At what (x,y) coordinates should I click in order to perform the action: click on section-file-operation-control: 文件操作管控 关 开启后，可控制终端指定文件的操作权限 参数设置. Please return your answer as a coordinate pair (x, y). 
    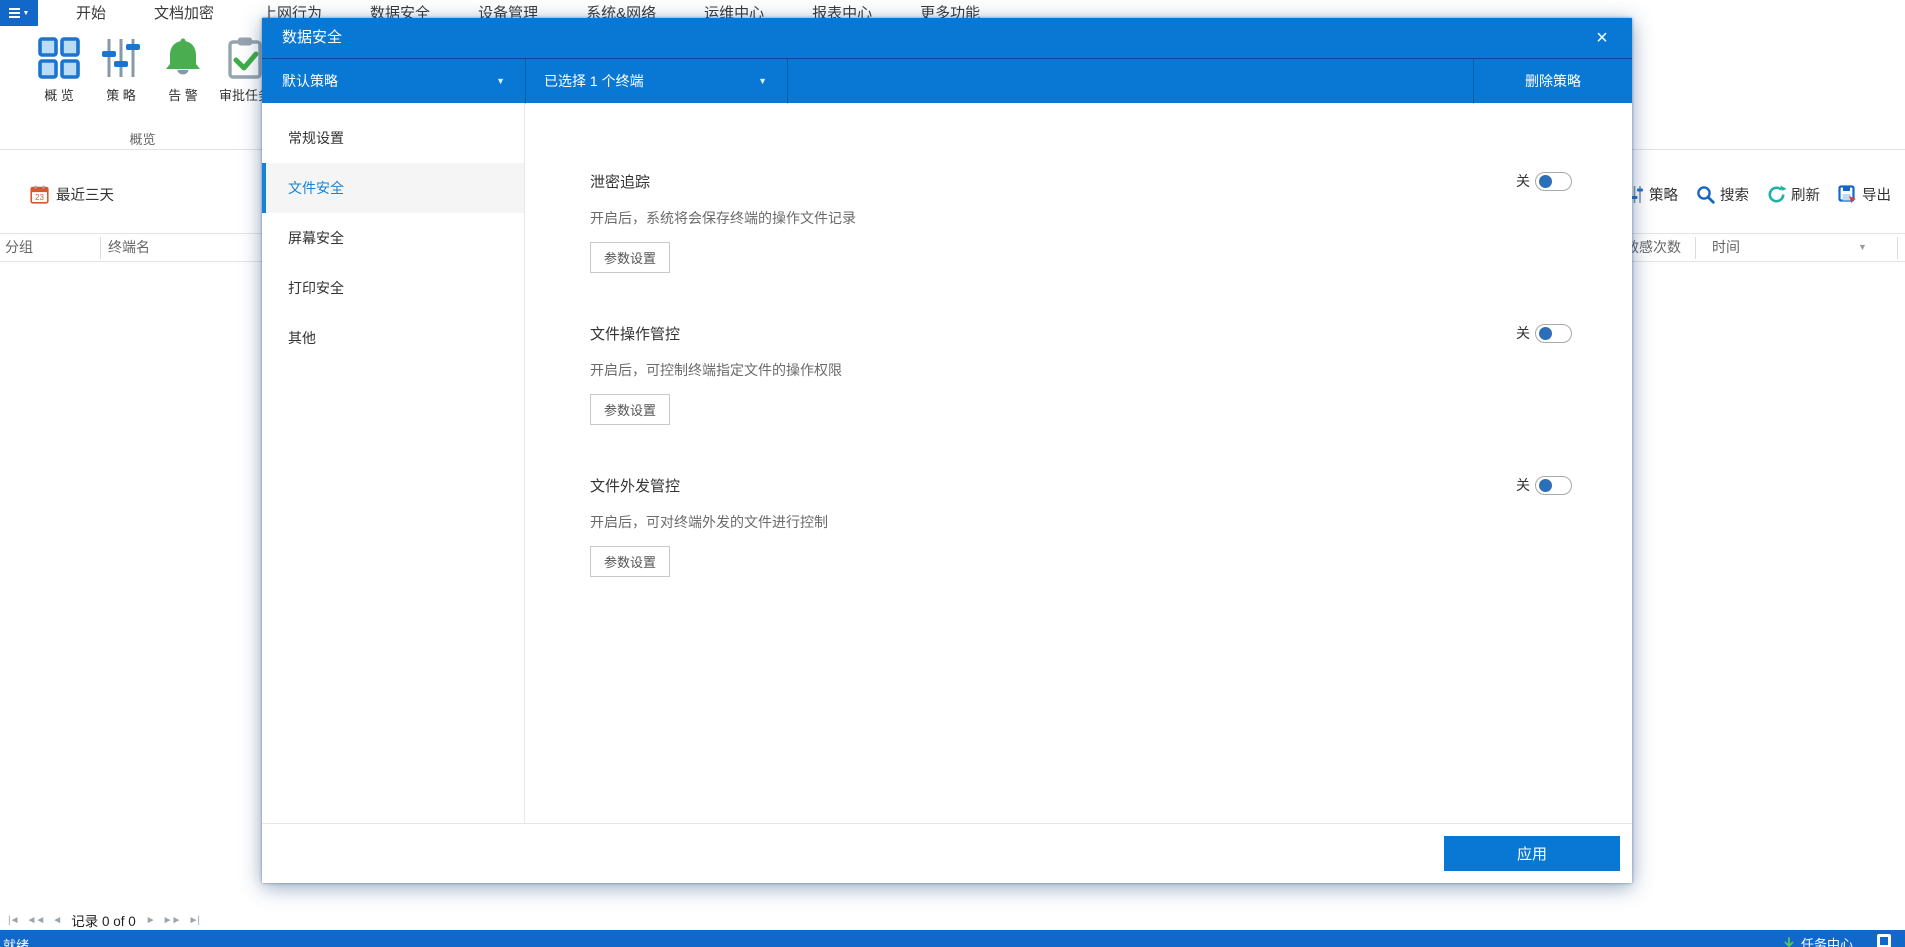
    Looking at the image, I should click on (1081, 374).